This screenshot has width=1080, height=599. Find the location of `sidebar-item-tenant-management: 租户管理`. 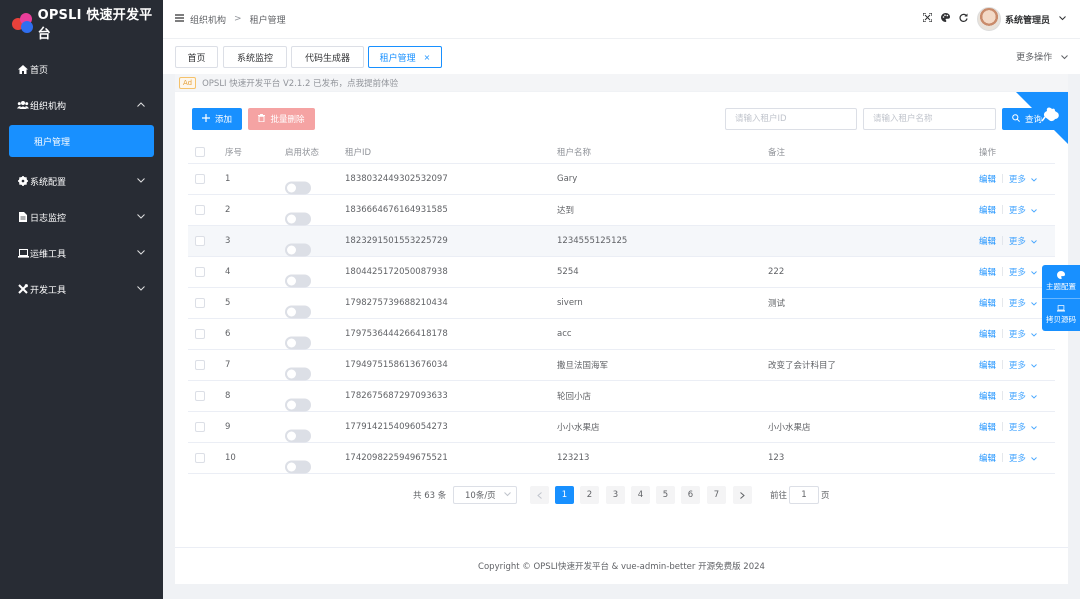

sidebar-item-tenant-management: 租户管理 is located at coordinates (81, 141).